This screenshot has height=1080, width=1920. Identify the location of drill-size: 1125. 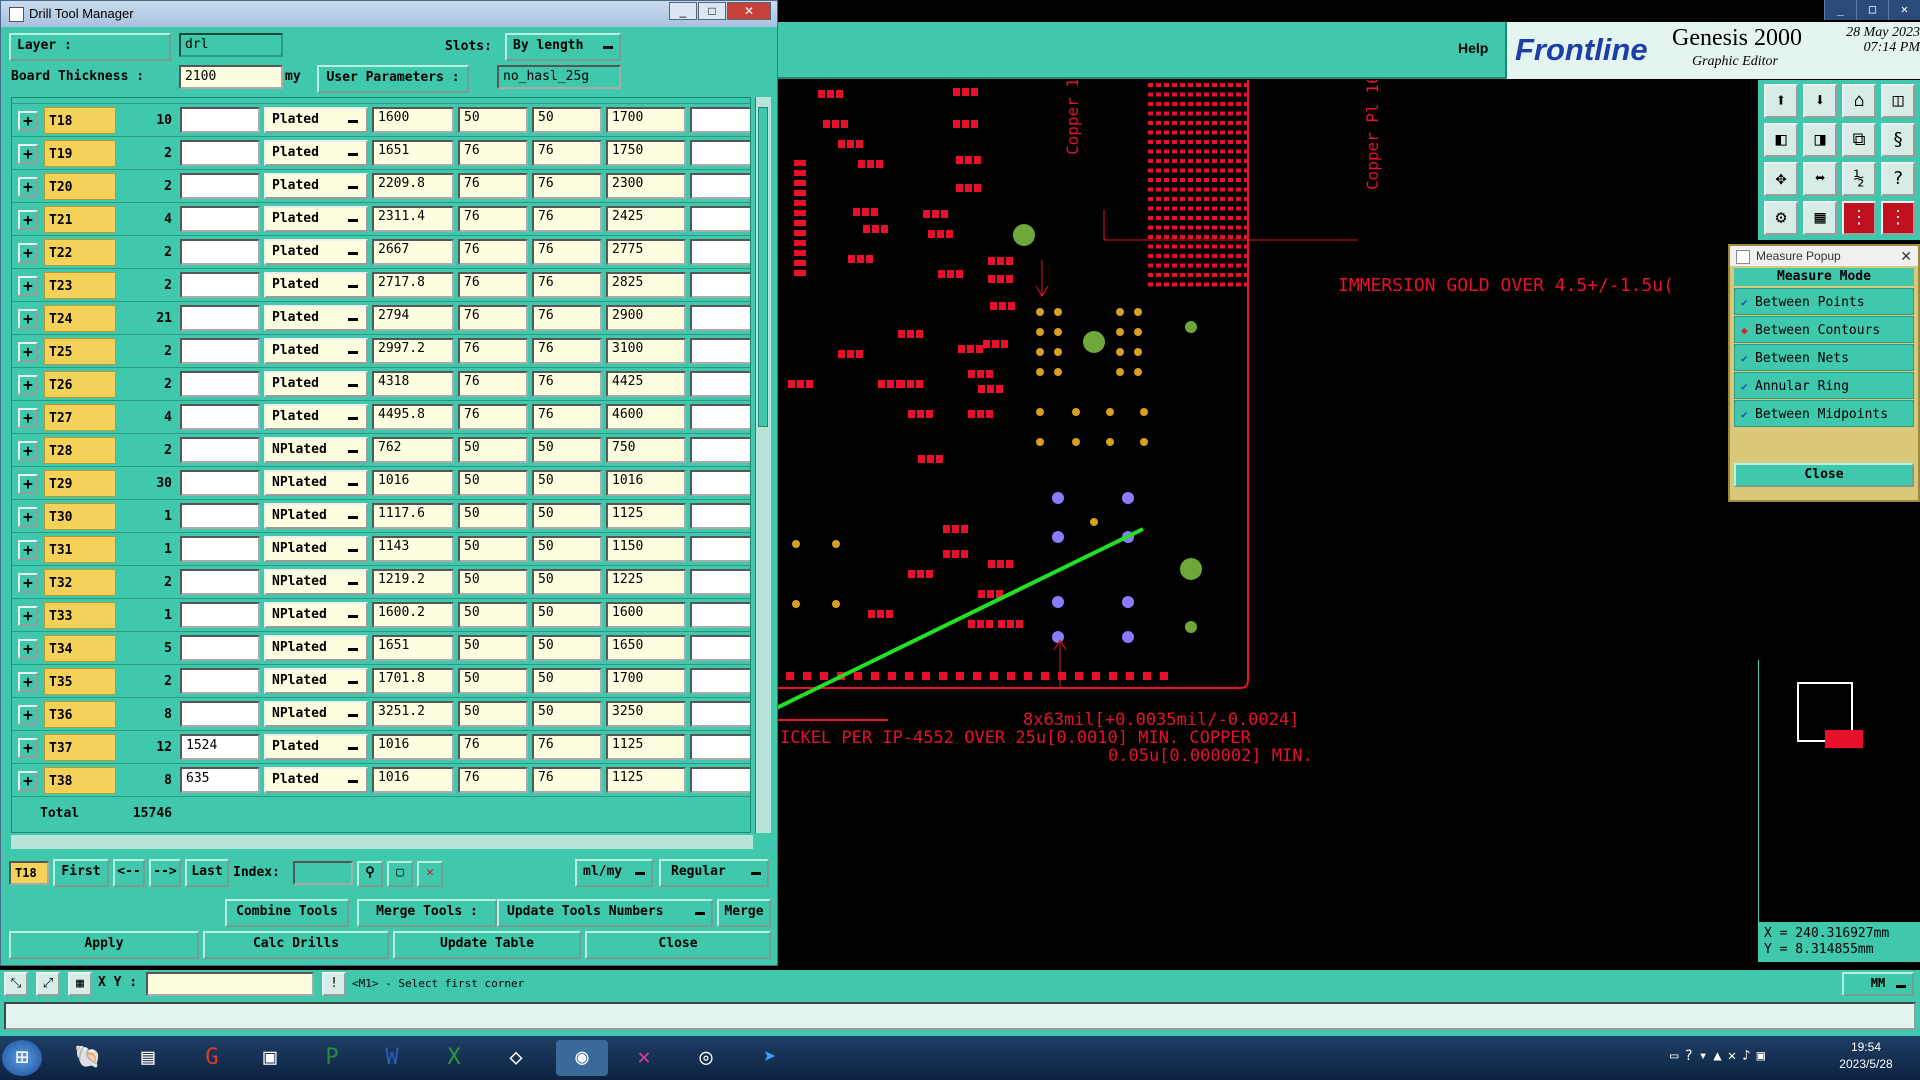
(646, 516).